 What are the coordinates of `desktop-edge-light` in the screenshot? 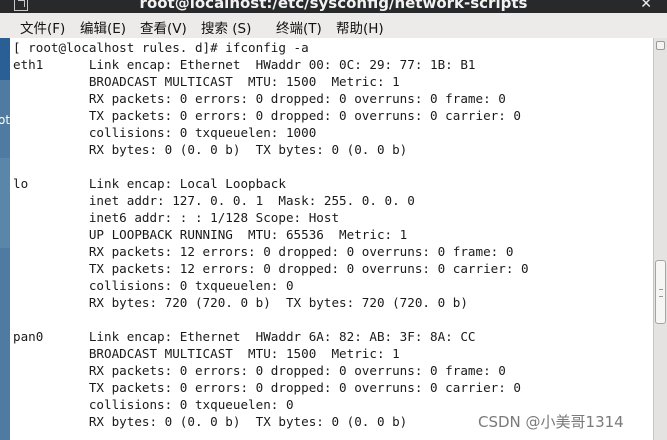 It's located at (5, 203).